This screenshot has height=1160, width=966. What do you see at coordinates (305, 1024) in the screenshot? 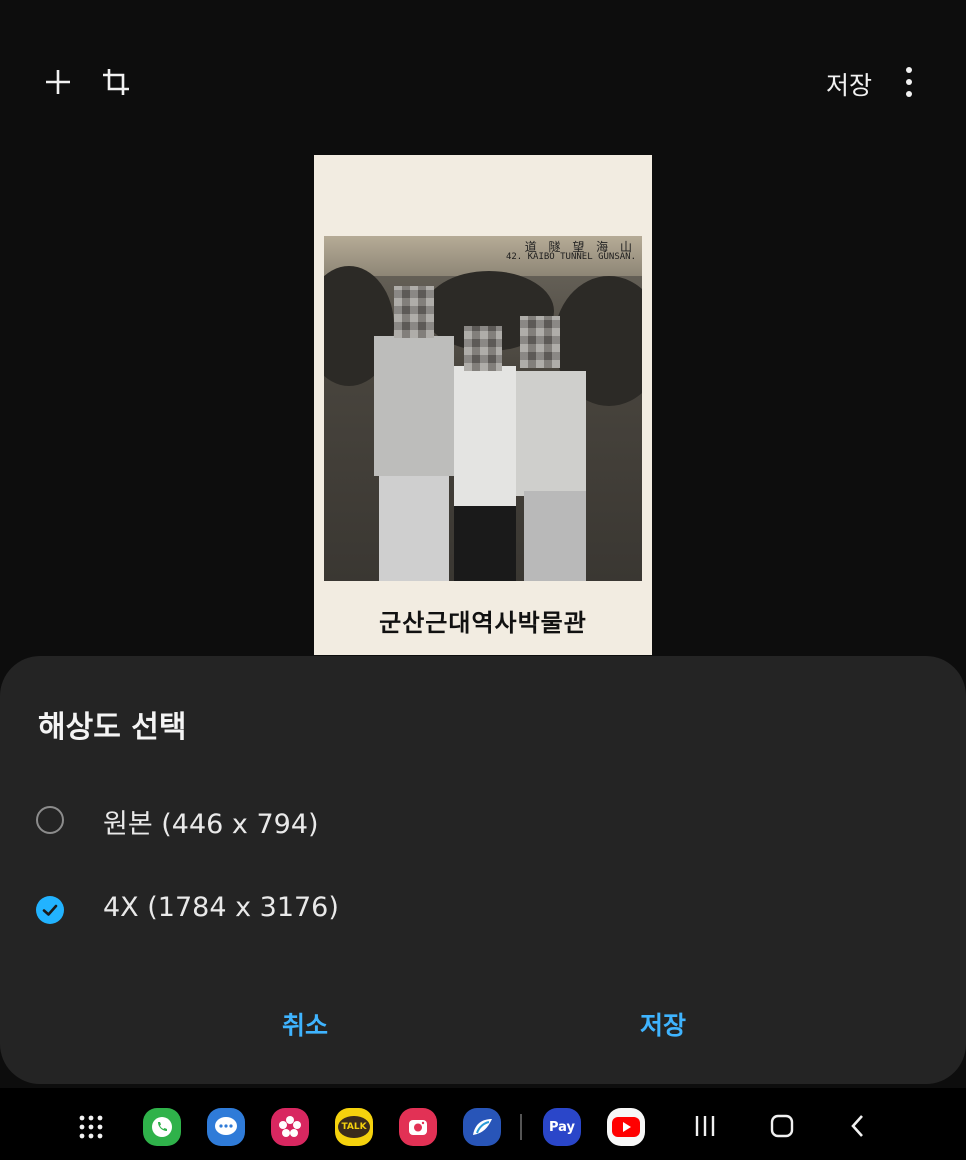
I see `cancel-button: 취소` at bounding box center [305, 1024].